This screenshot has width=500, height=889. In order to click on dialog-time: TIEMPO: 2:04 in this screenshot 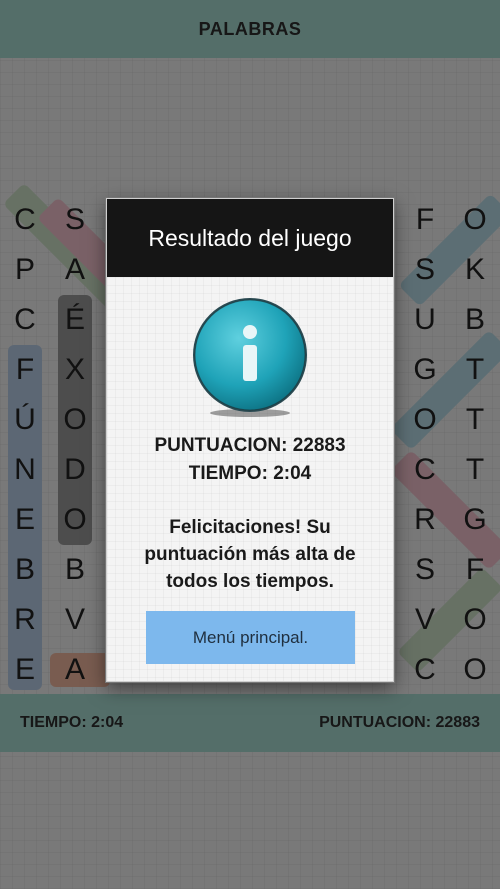, I will do `click(250, 473)`.